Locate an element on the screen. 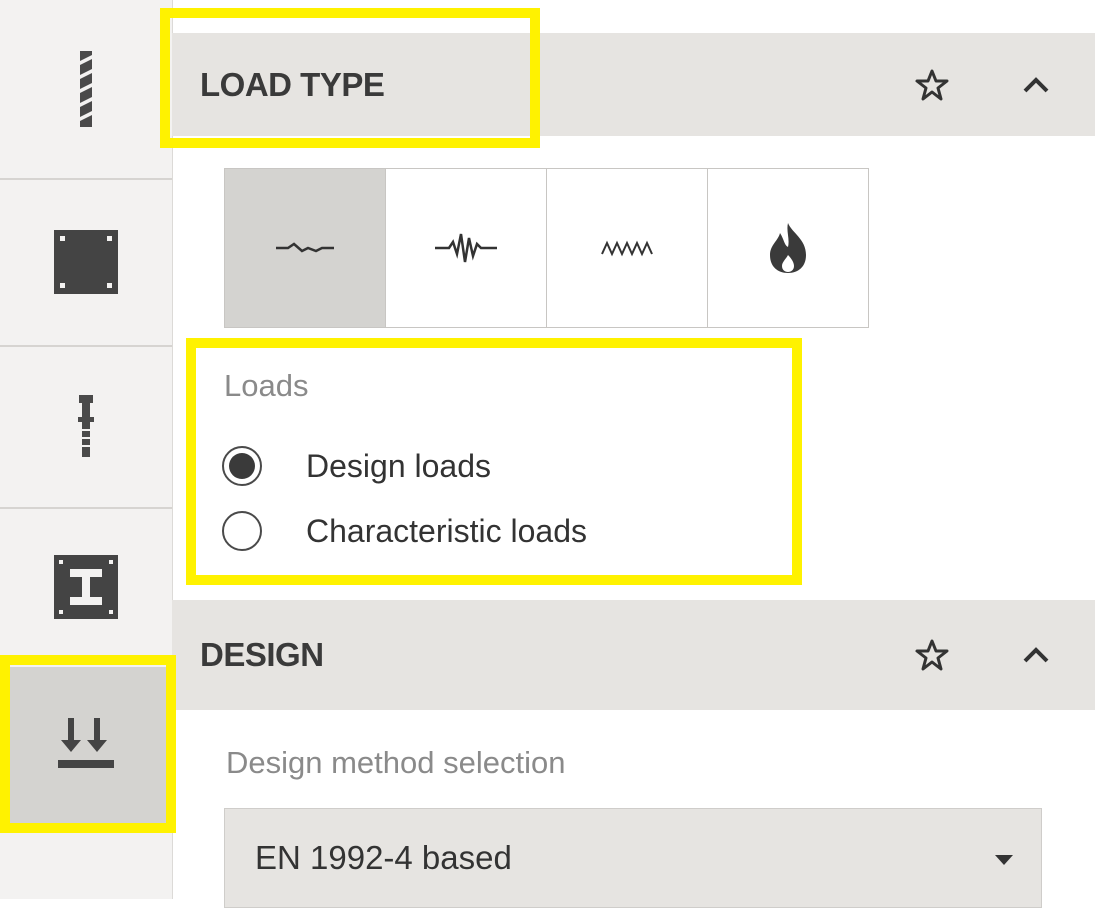 Image resolution: width=1095 pixels, height=908 pixels. fastener-icon is located at coordinates (86, 426).